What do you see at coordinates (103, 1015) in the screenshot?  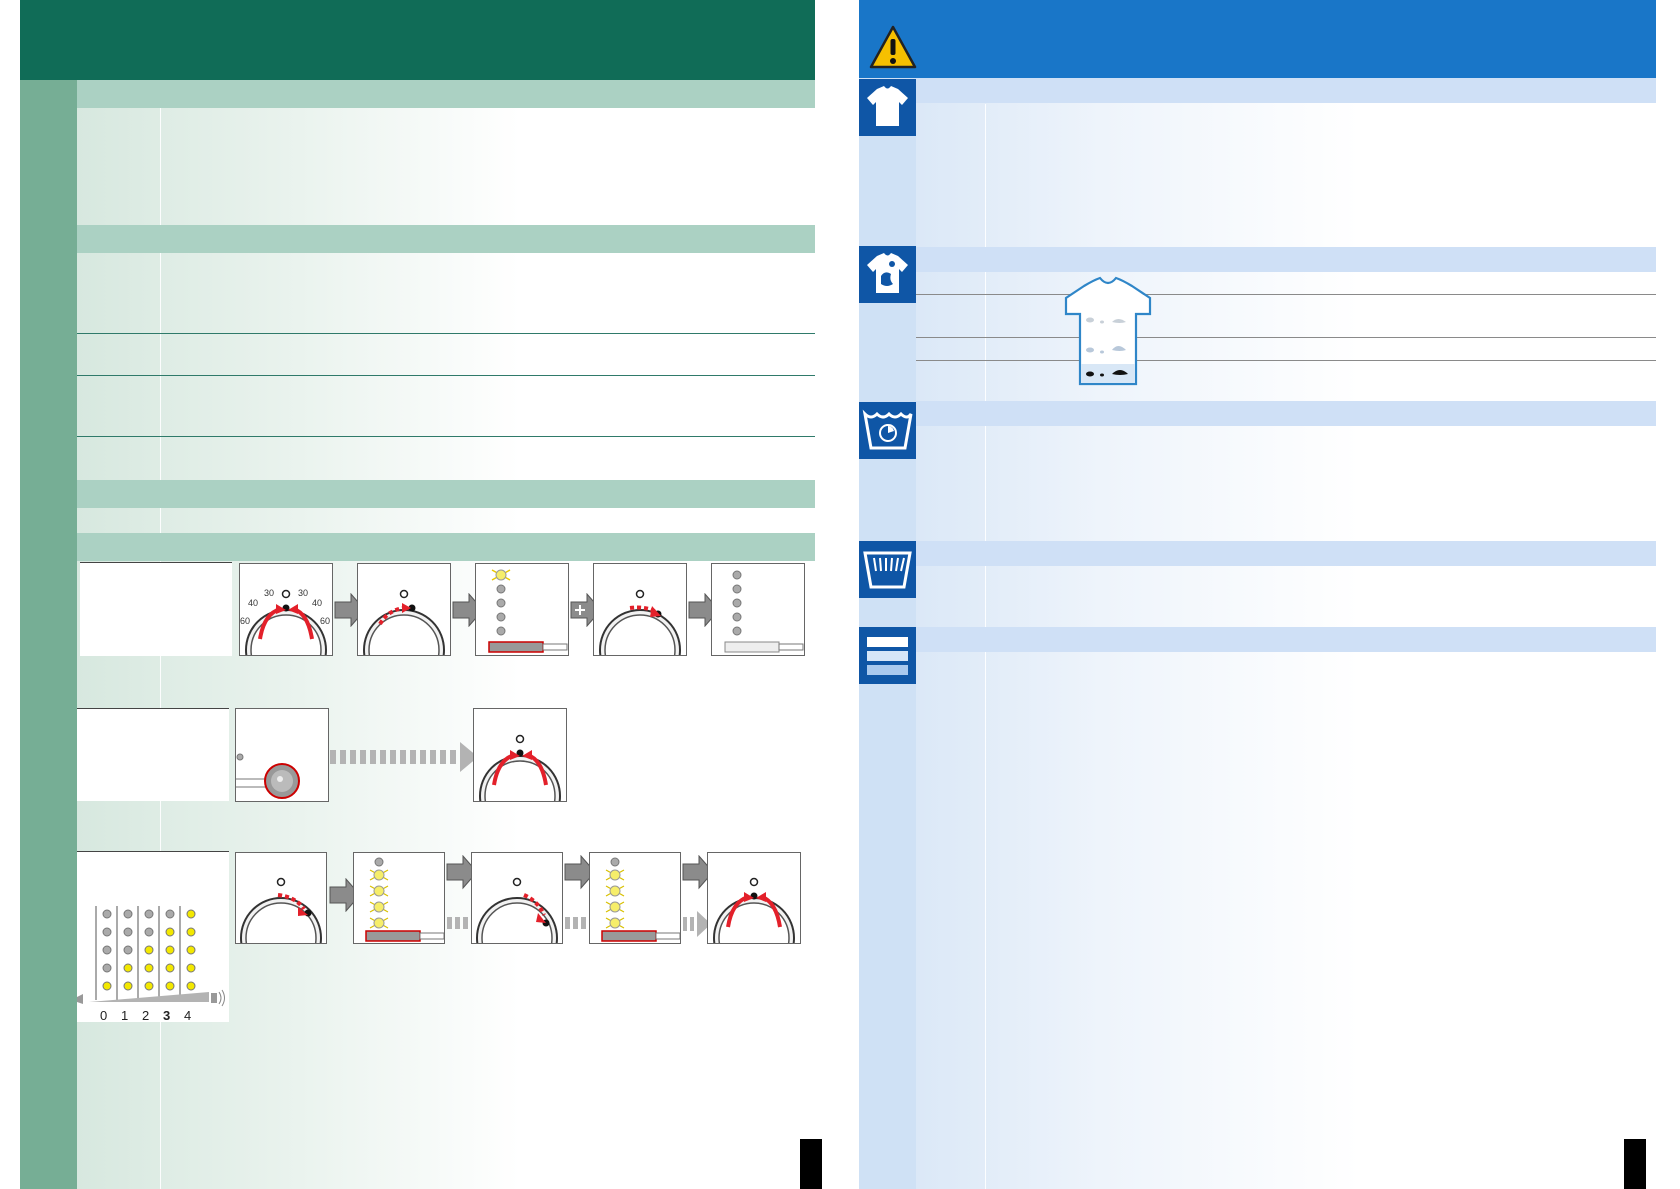 I see `volume-label-0: 0` at bounding box center [103, 1015].